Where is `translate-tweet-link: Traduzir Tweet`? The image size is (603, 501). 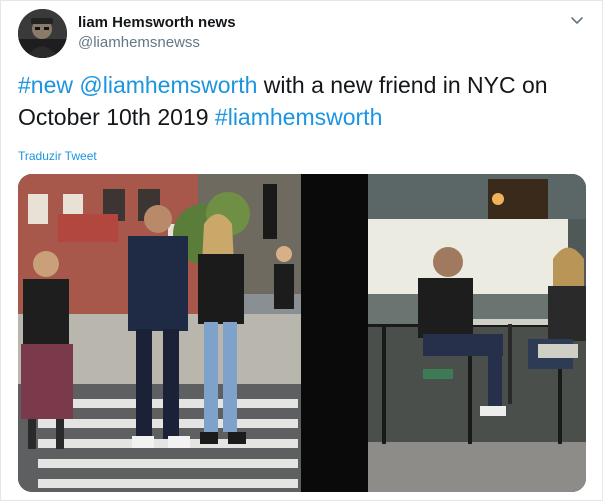
translate-tweet-link: Traduzir Tweet is located at coordinates (57, 156).